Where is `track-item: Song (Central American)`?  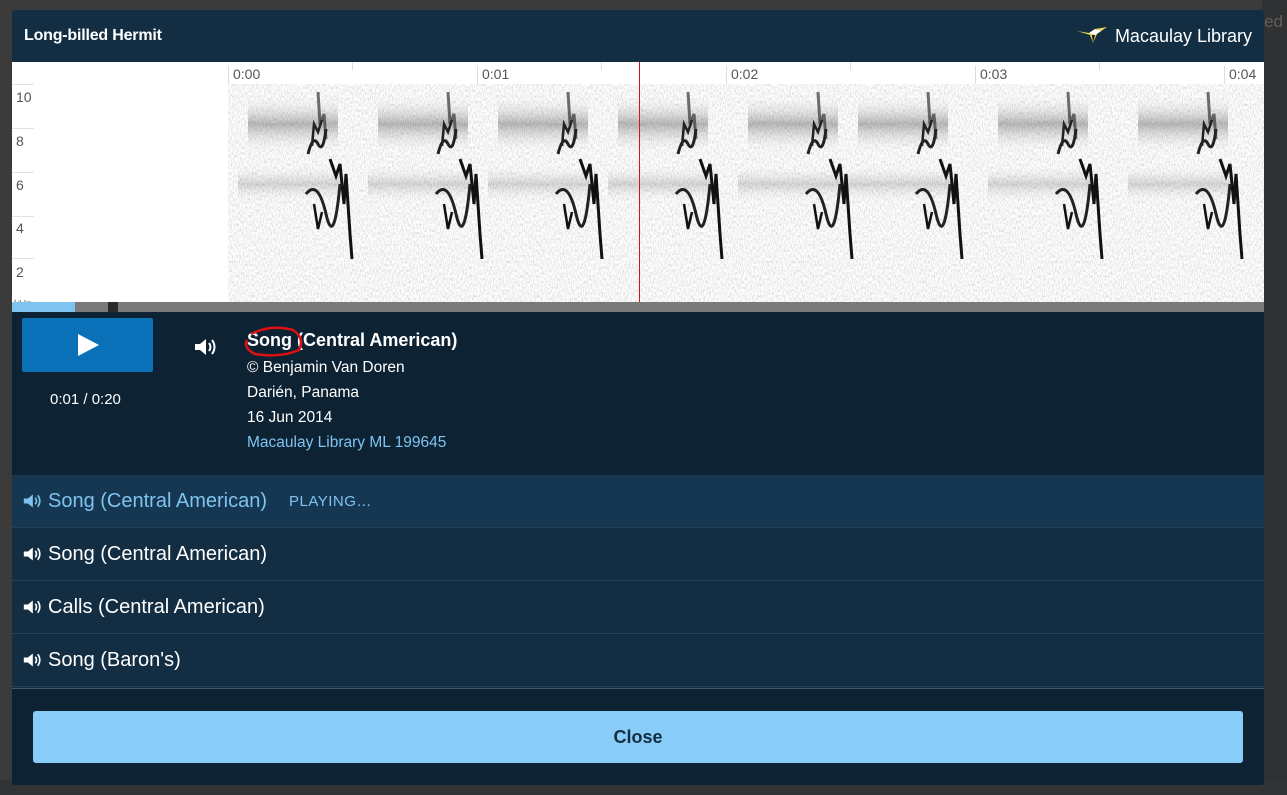
track-item: Song (Central American) is located at coordinates (638, 554).